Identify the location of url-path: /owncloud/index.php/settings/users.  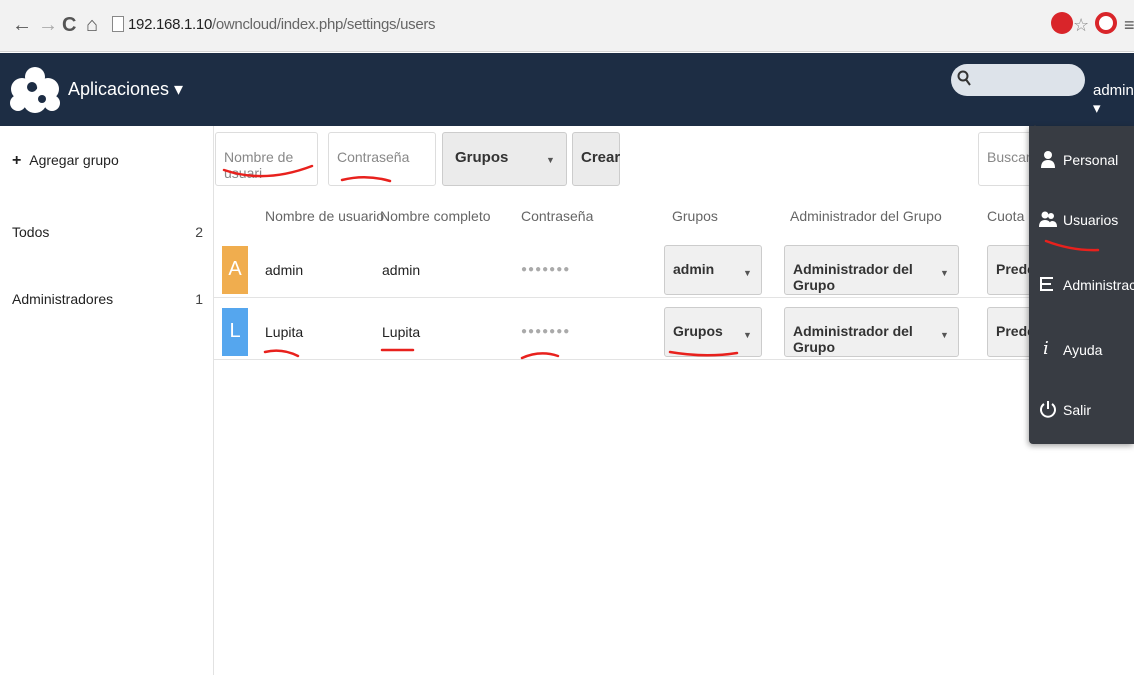
(323, 24).